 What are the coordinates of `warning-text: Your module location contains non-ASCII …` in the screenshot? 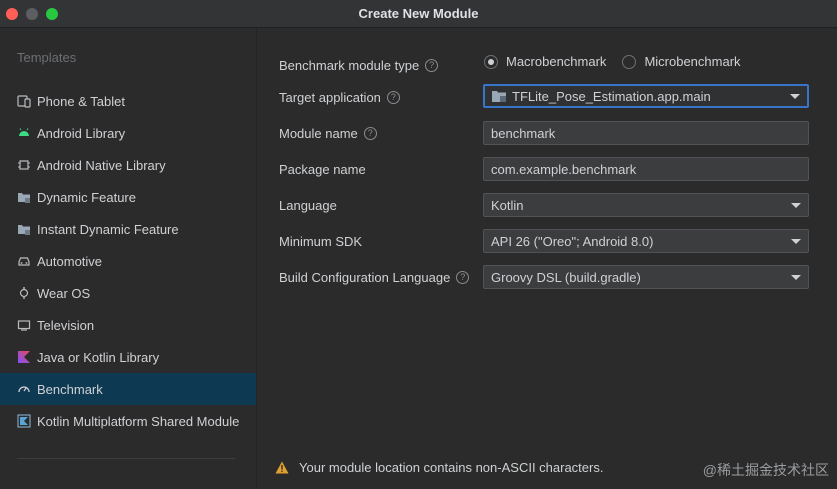 It's located at (451, 467).